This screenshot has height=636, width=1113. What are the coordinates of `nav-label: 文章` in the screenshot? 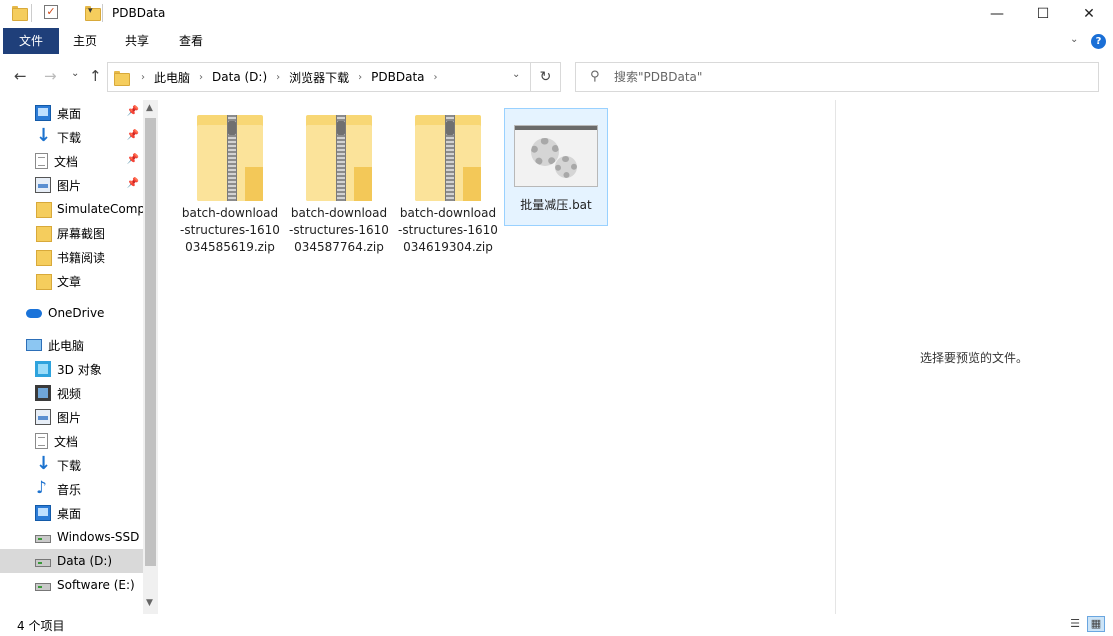 It's located at (69, 281).